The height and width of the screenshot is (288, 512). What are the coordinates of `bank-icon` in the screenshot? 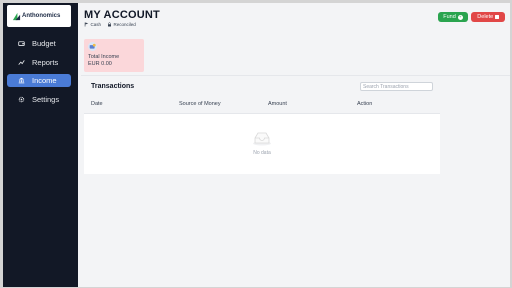 It's located at (21, 80).